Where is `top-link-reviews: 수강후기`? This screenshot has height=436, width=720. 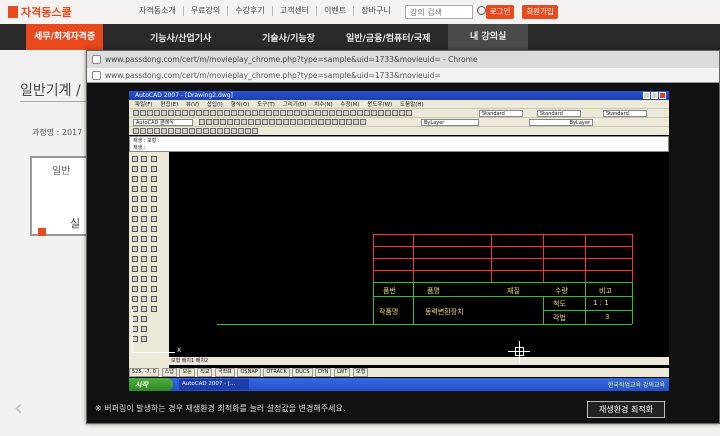
top-link-reviews: 수강후기 is located at coordinates (249, 11).